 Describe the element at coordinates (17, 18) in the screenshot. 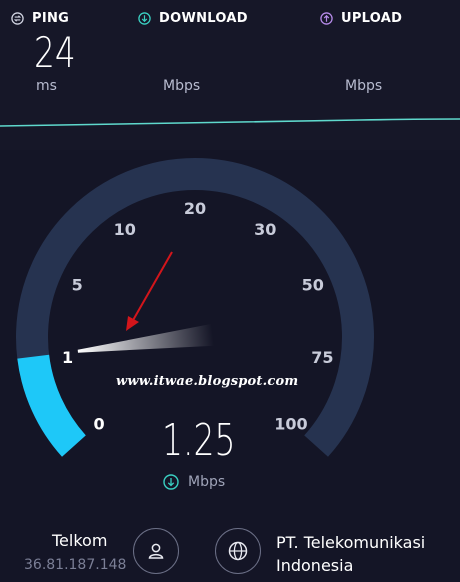

I see `ping-icon` at that location.